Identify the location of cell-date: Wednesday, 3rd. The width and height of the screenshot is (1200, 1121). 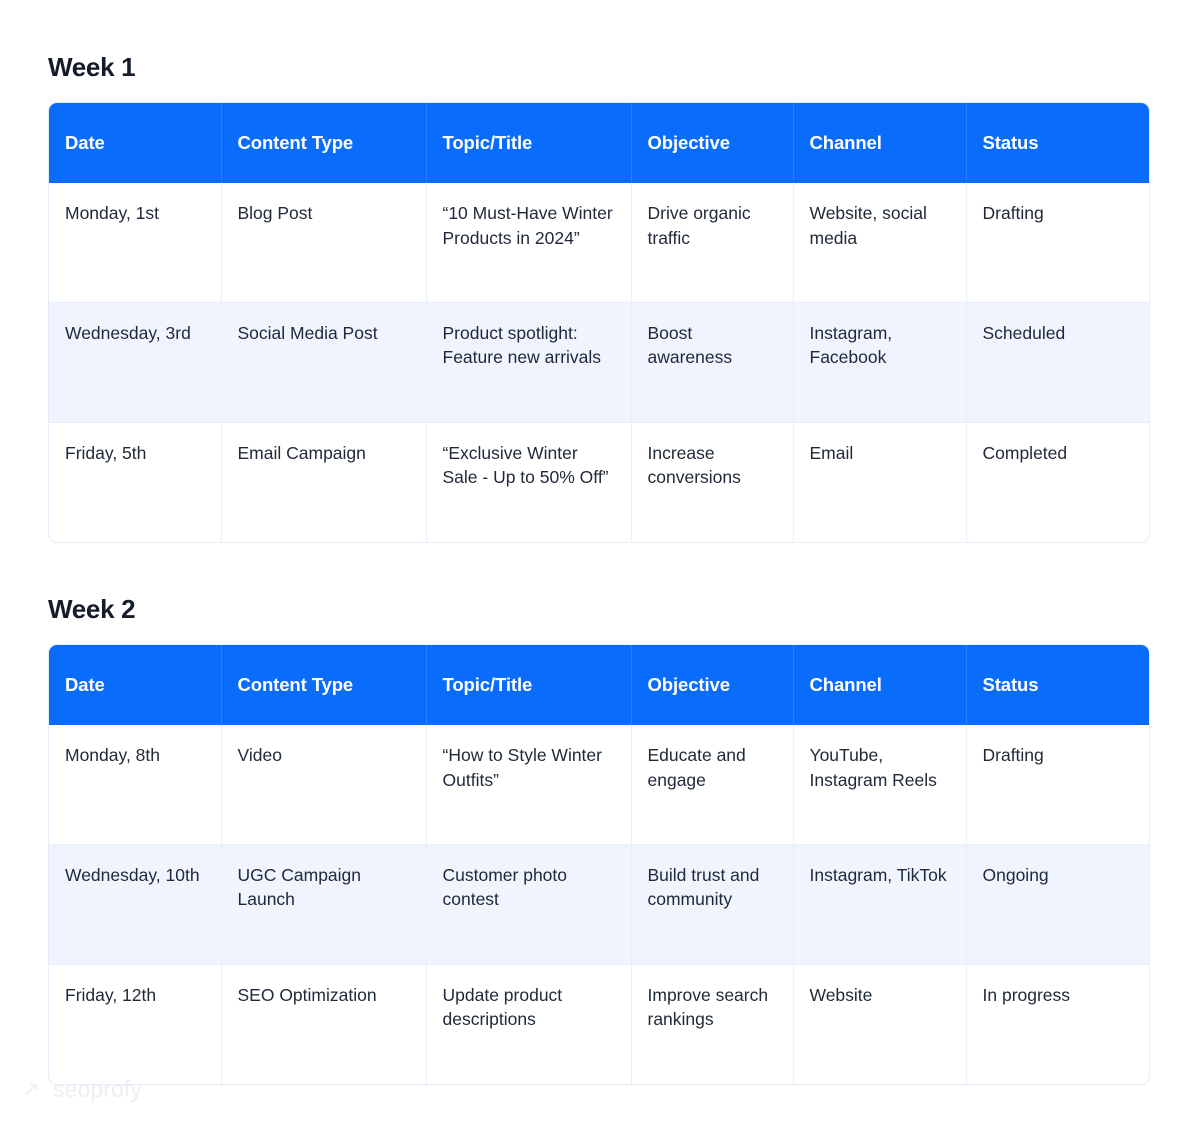
(135, 361).